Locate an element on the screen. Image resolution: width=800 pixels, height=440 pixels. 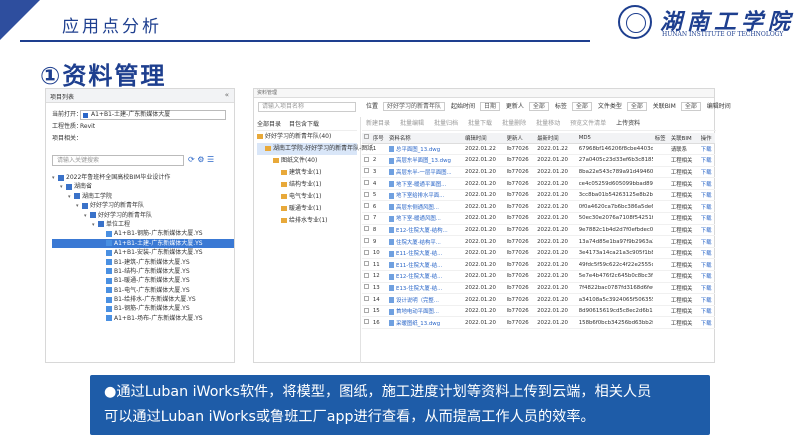
folder-tree-node: 图纸文件(40) is located at coordinates (307, 161).